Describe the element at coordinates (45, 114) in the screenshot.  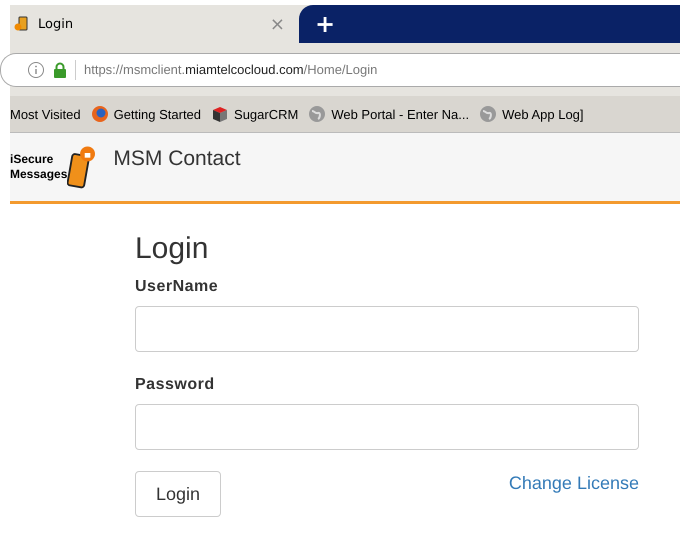
I see `bookmark-link: Most Visited` at that location.